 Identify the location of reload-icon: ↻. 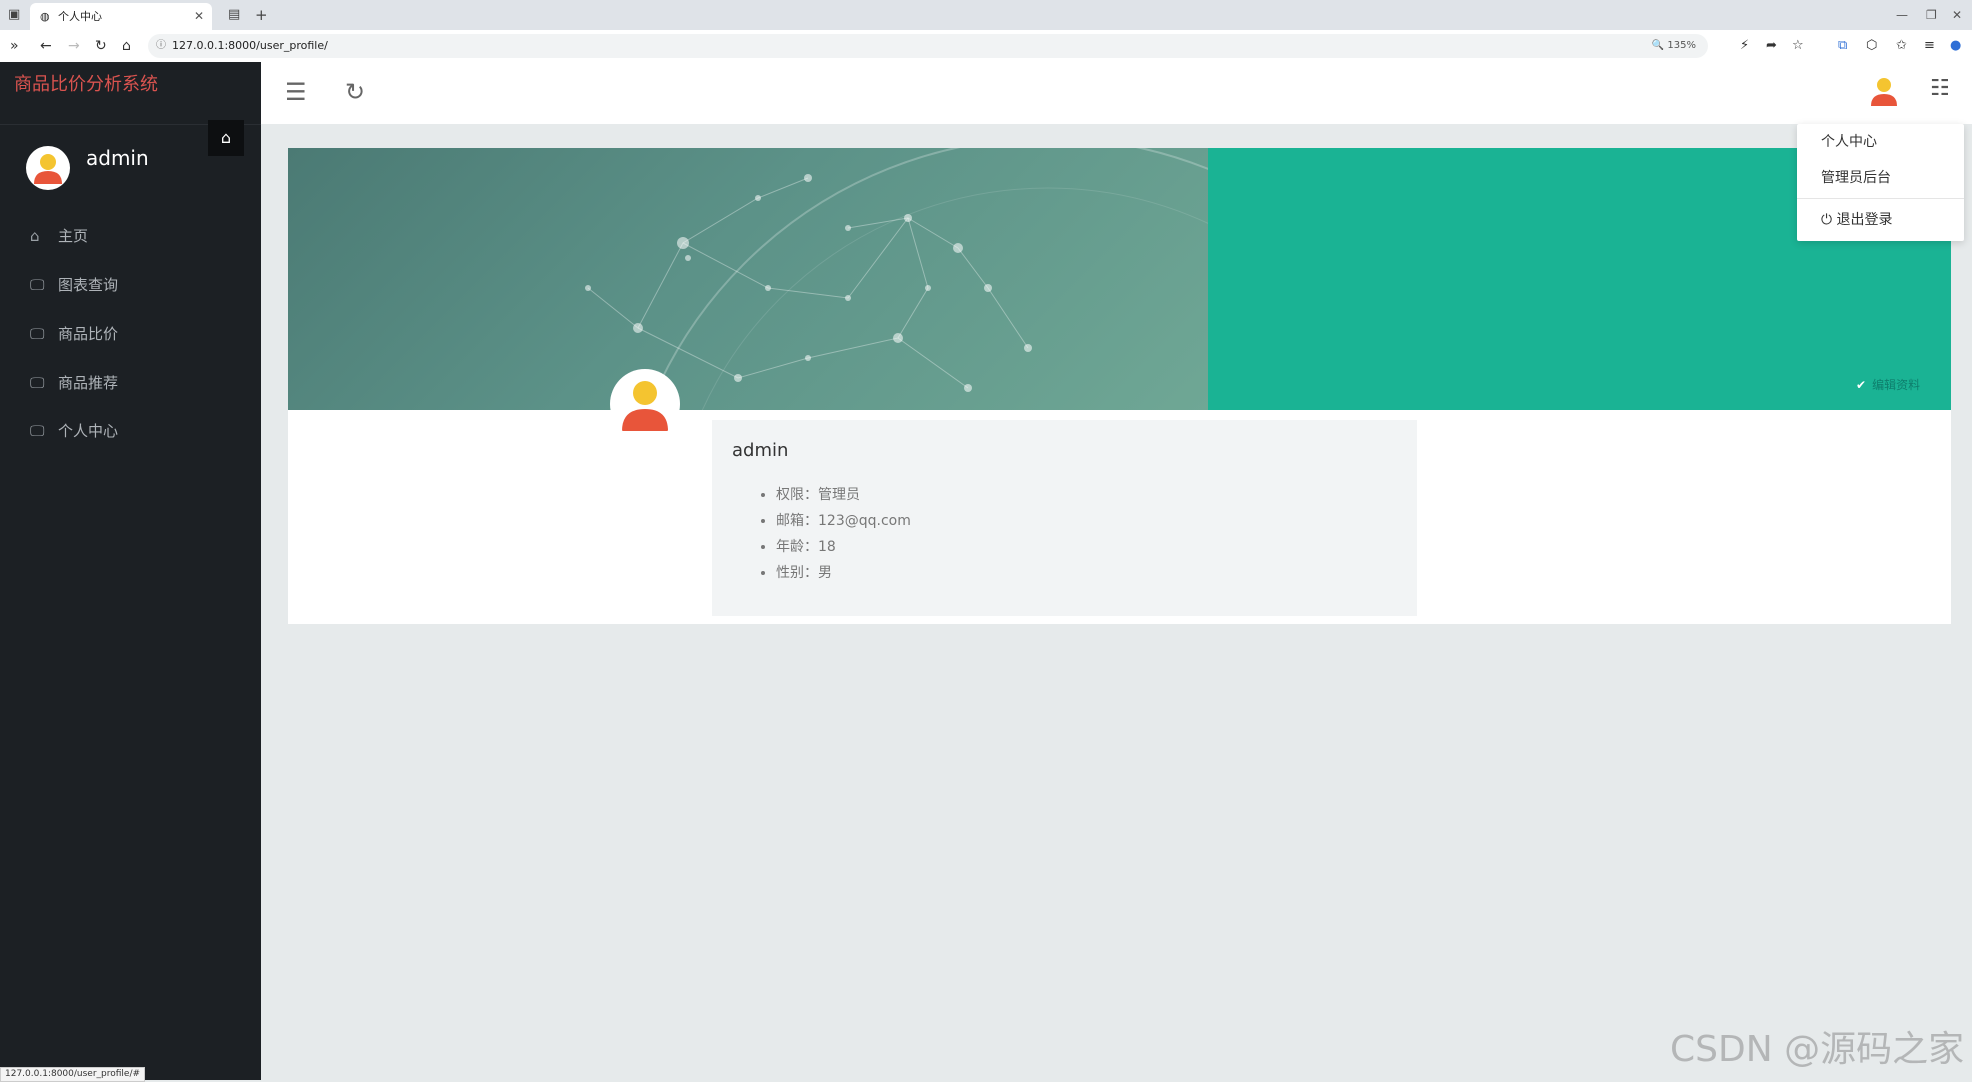
(101, 46).